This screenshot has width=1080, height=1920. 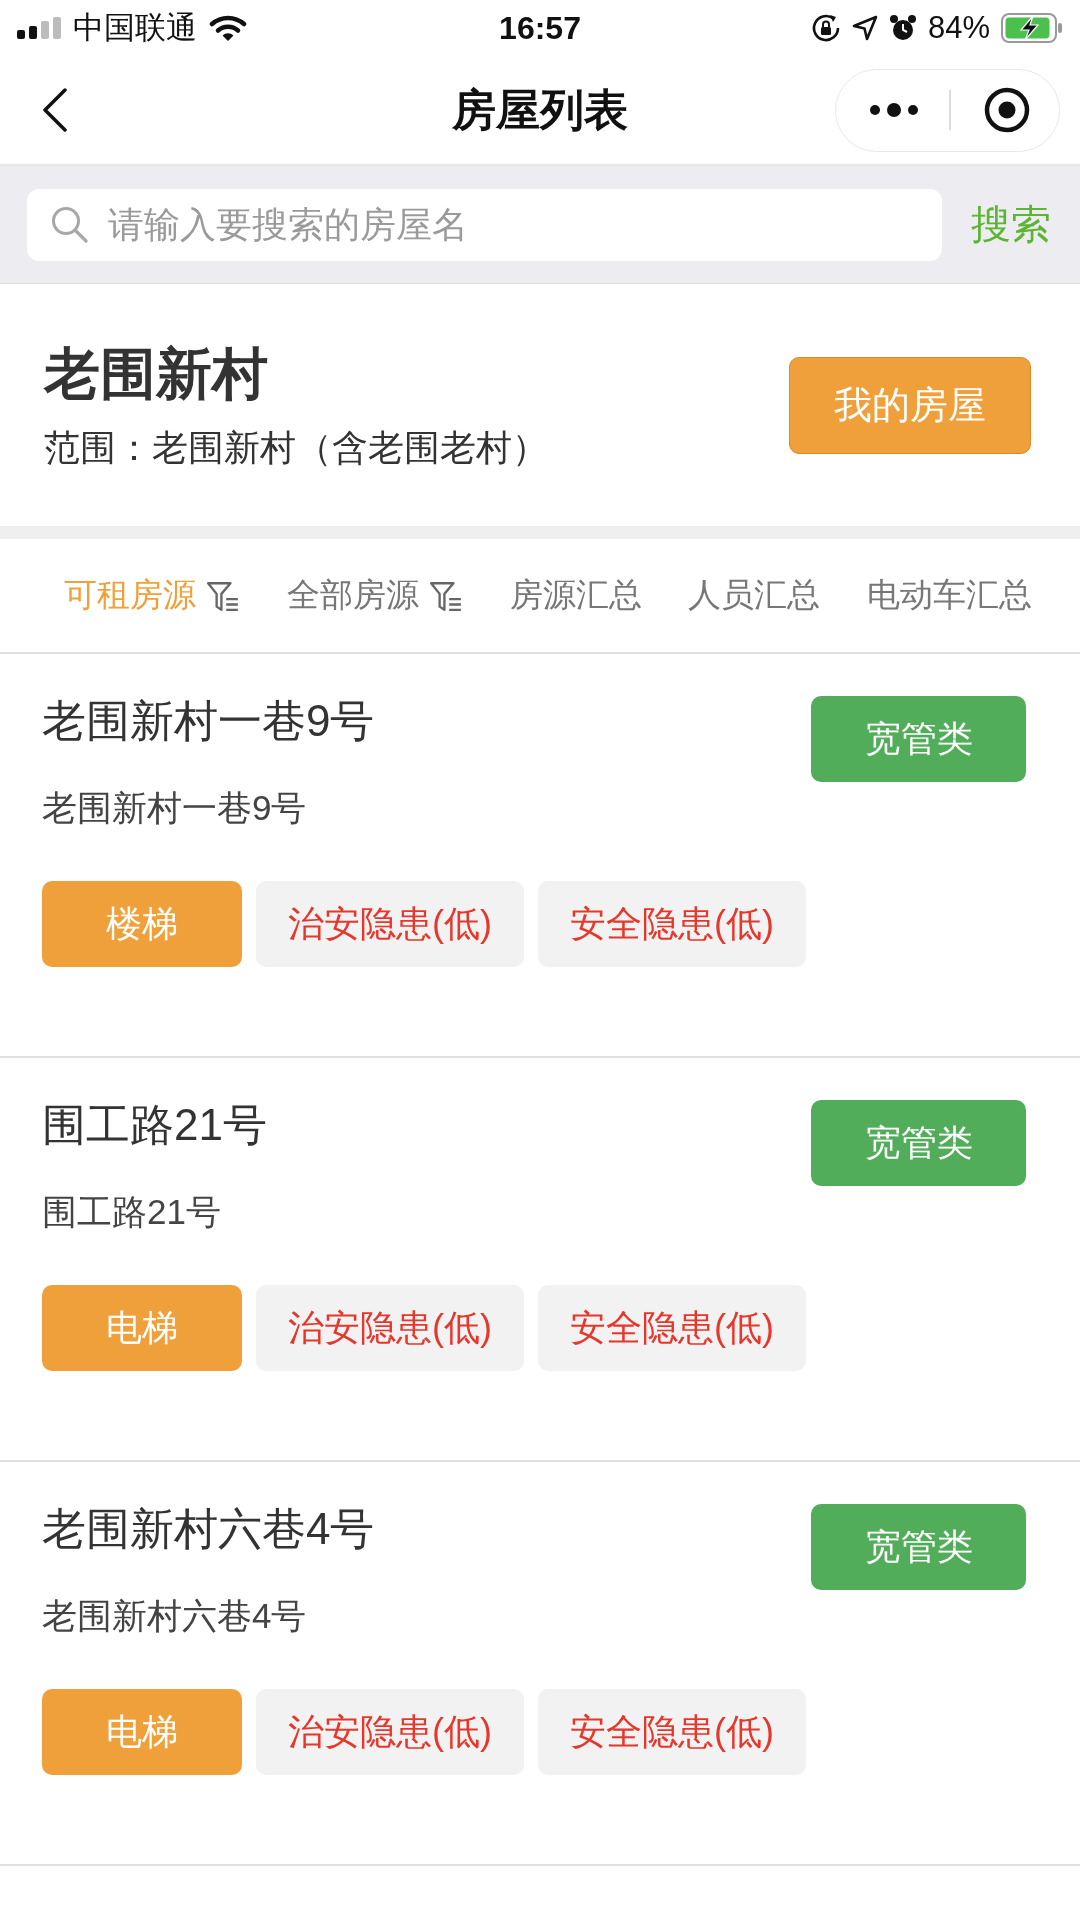 What do you see at coordinates (208, 721) in the screenshot?
I see `house-title: 老围新村一巷9号` at bounding box center [208, 721].